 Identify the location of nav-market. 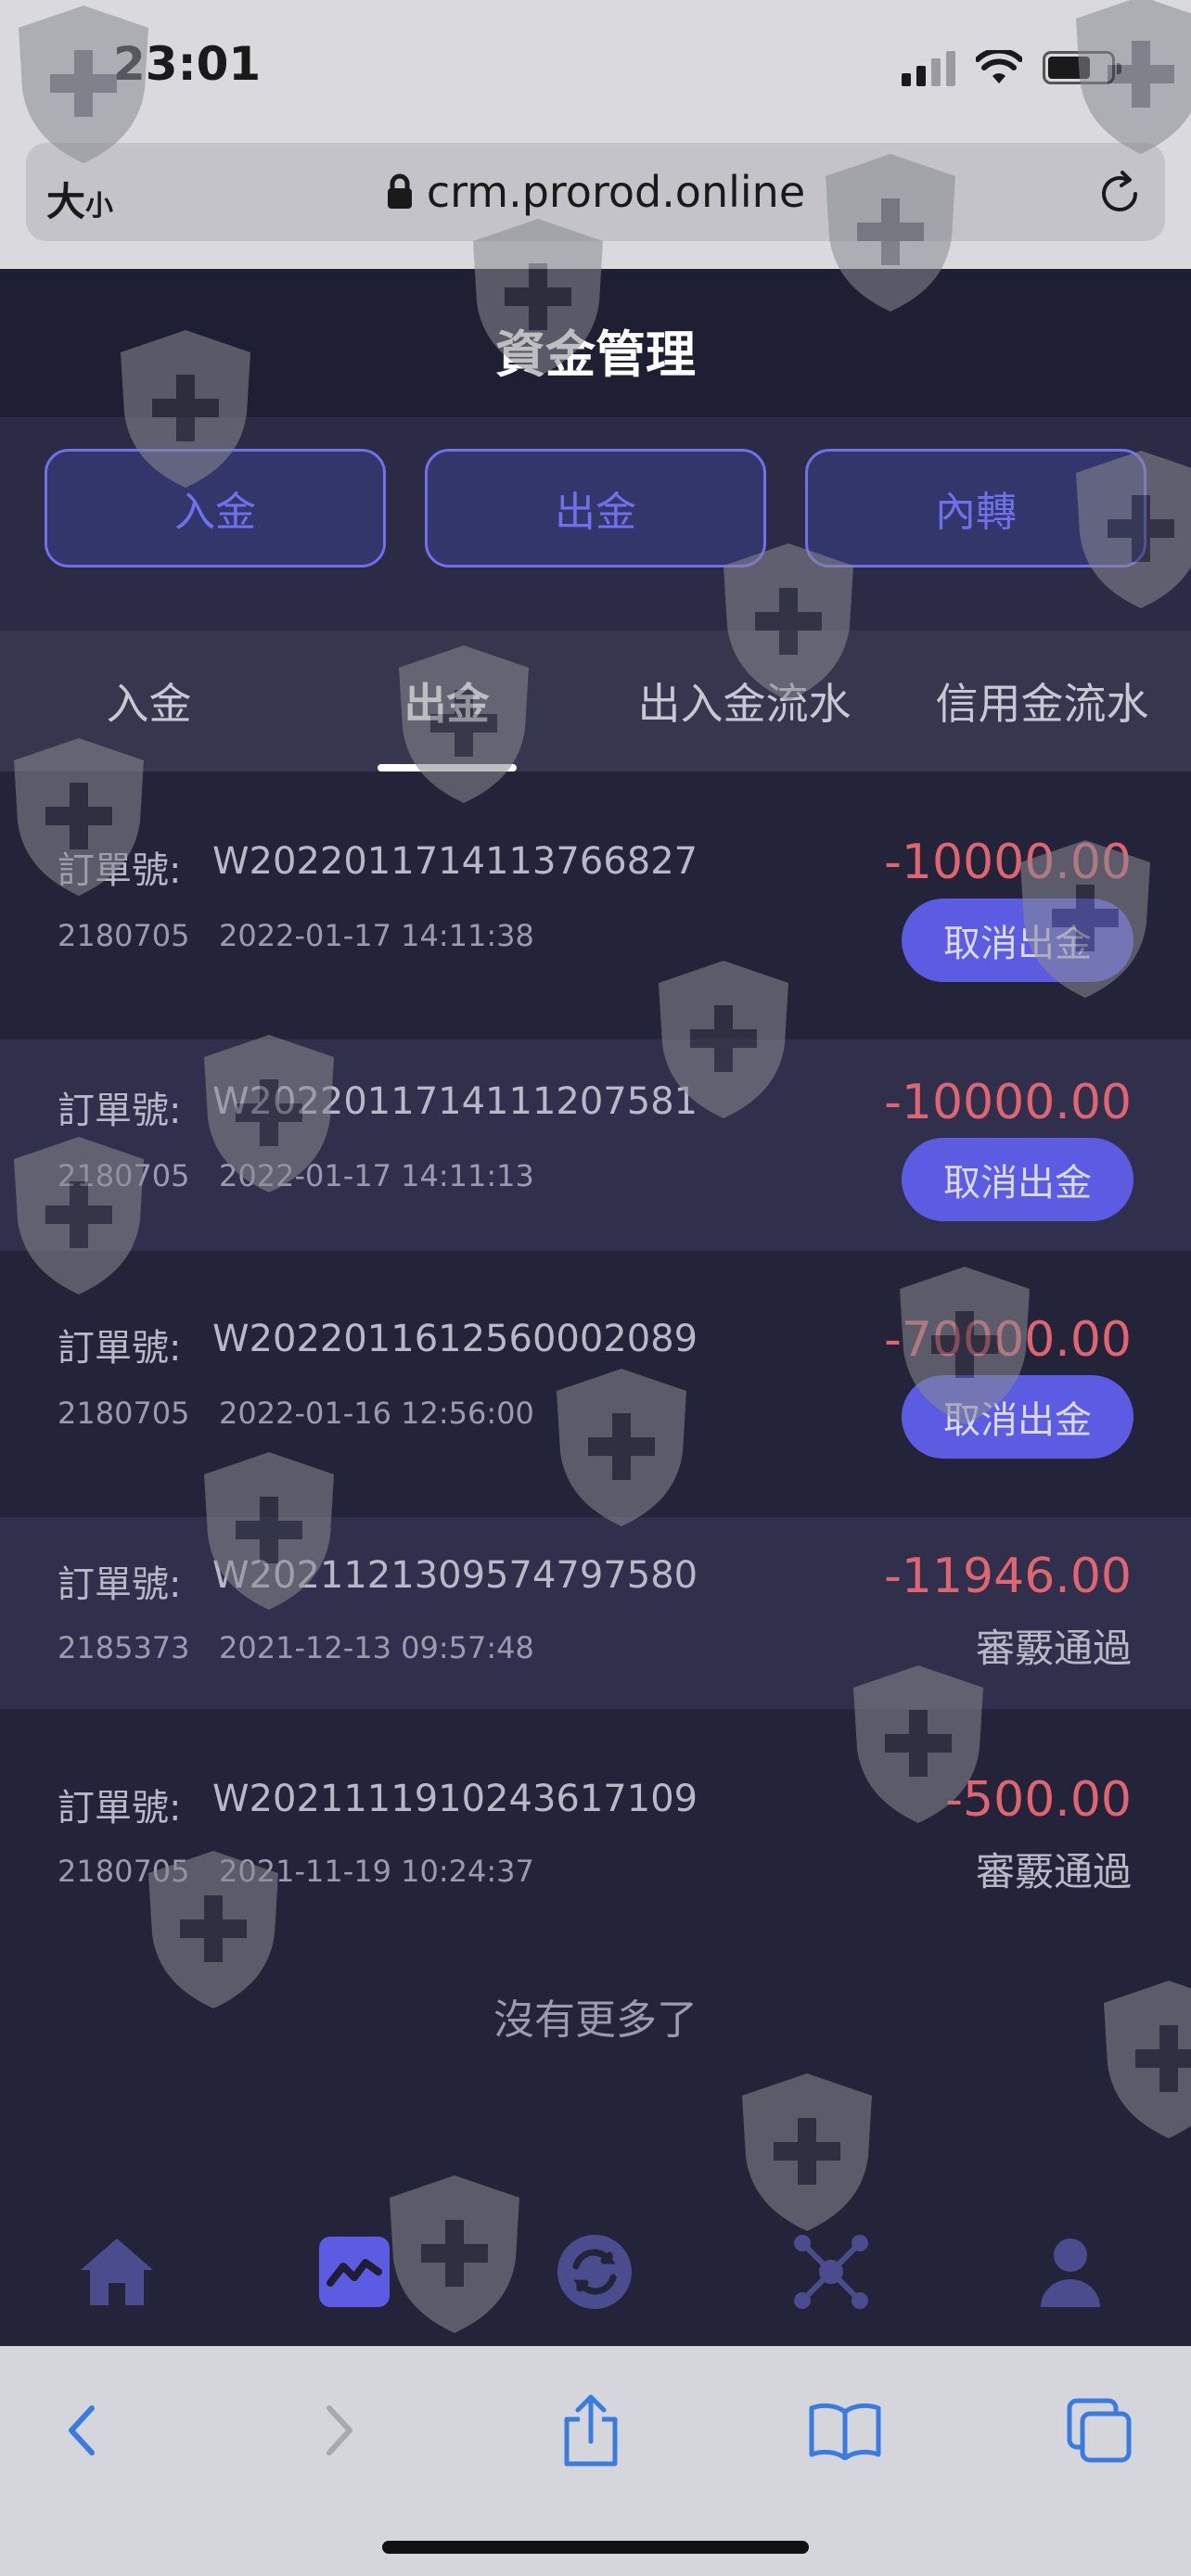
(354, 2272).